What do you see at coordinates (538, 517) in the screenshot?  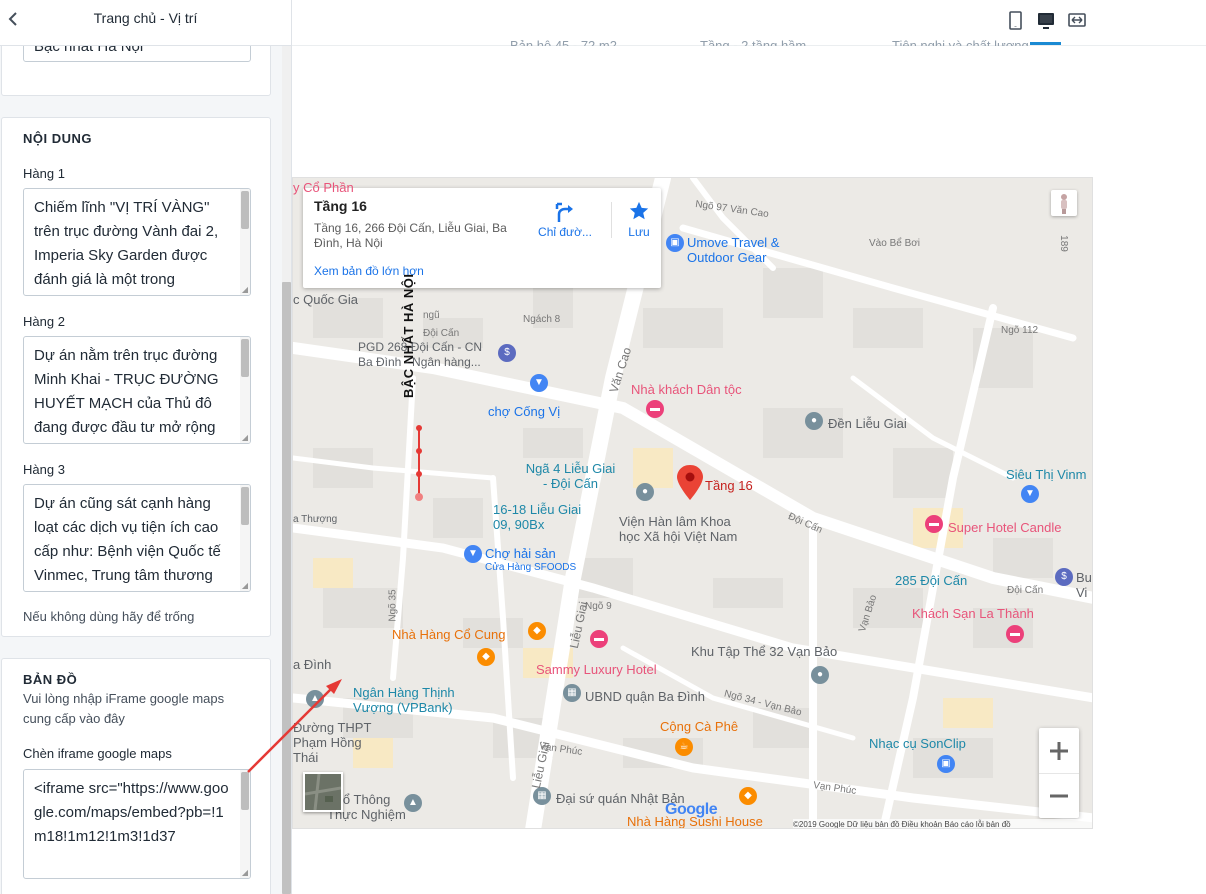 I see `map-label-1618: 16-18 Liễu Giai 09, 90Bx` at bounding box center [538, 517].